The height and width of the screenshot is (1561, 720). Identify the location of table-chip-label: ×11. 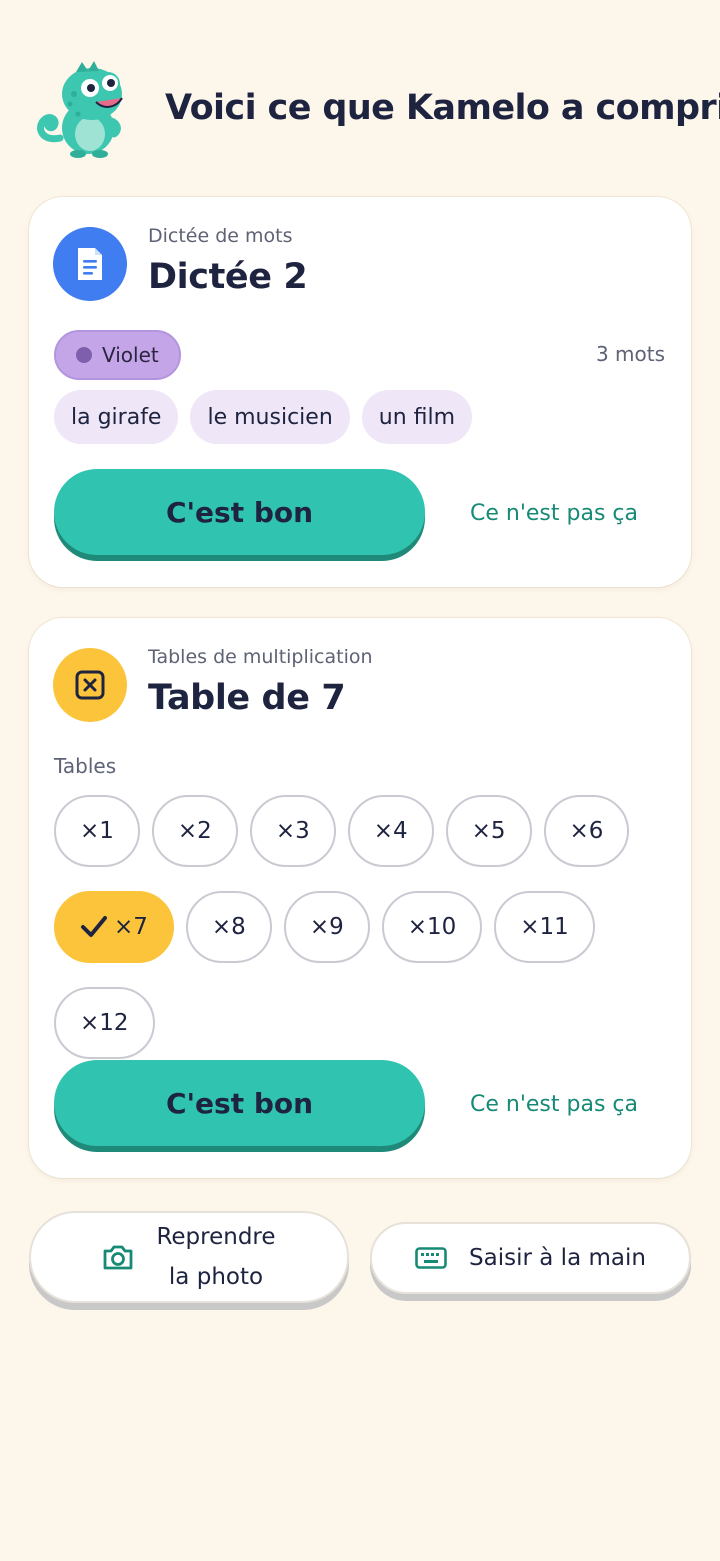
(544, 927).